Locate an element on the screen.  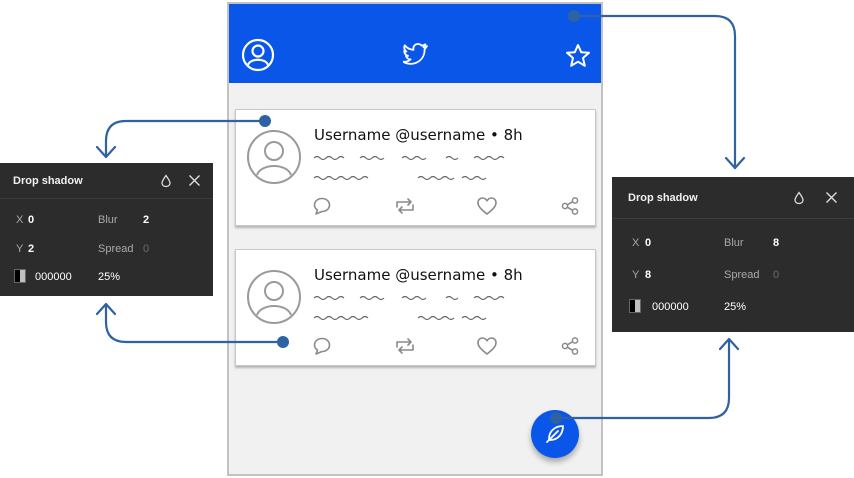
arrow-card2-to-small-shadow is located at coordinates (194, 323).